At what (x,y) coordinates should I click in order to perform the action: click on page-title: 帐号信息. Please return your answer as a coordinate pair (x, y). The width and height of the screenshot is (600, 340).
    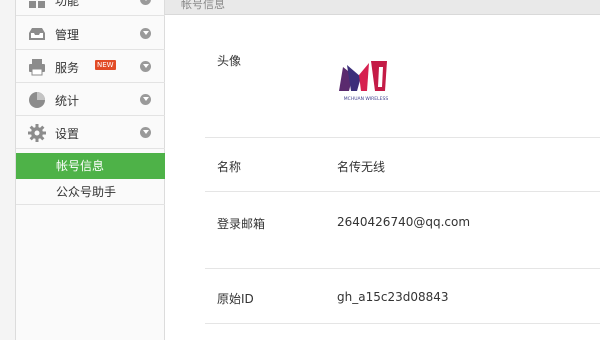
    Looking at the image, I should click on (203, 5).